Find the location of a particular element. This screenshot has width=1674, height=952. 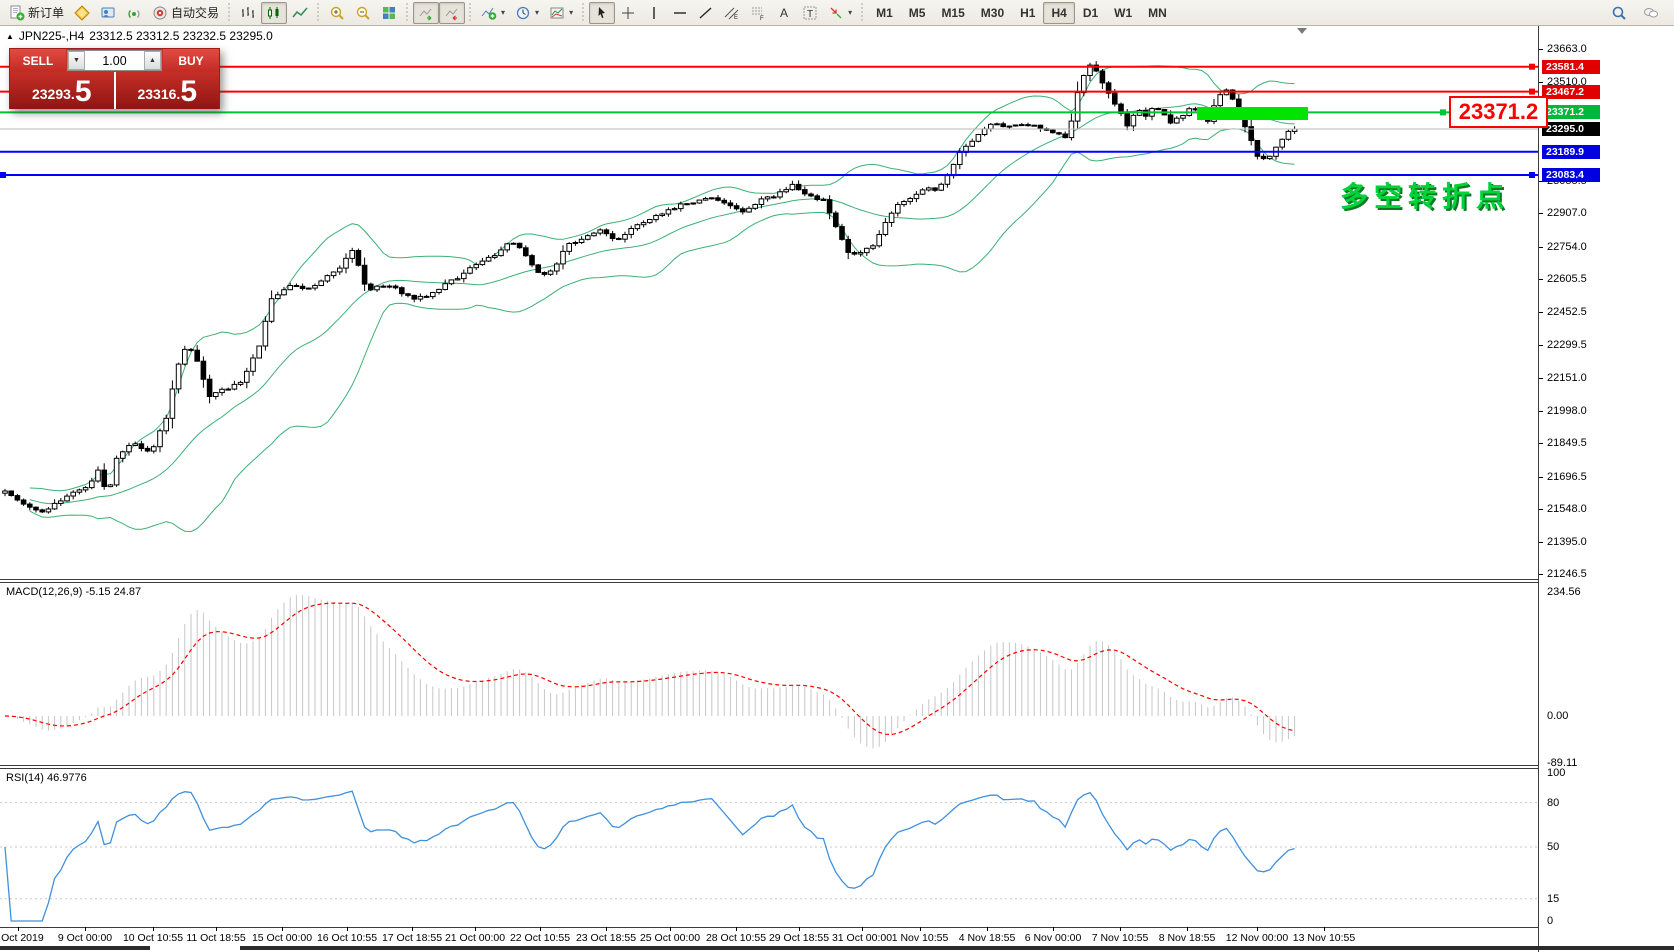

rsi-indicator-label: RSI(14) 46.9776 is located at coordinates (46, 778).